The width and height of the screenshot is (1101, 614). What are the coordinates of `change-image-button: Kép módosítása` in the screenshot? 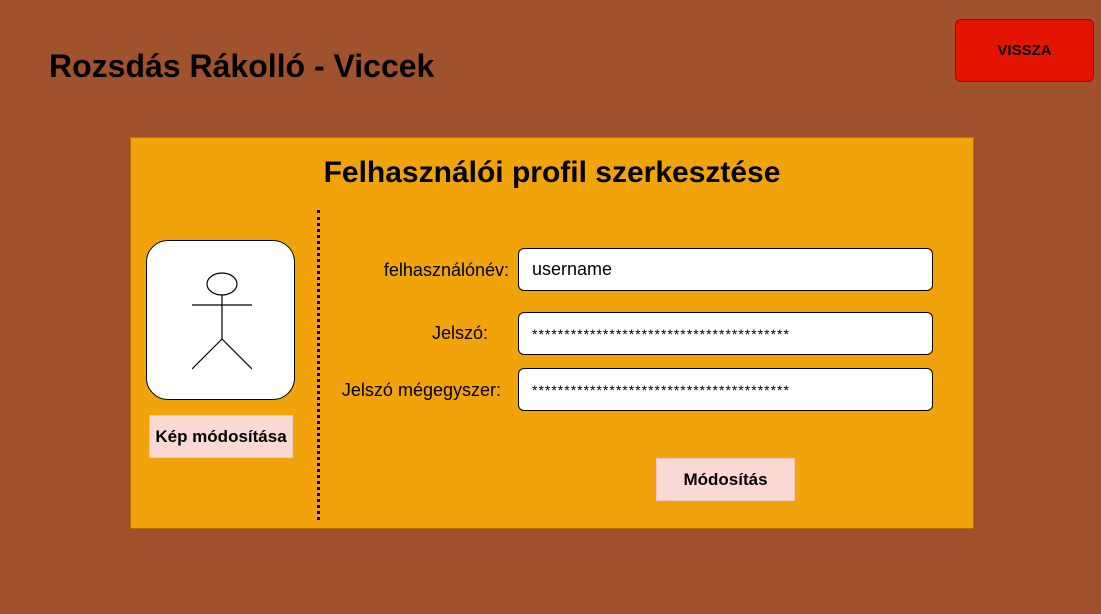 It's located at (221, 436).